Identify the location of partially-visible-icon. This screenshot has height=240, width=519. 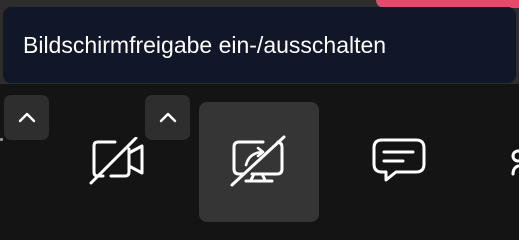
(511, 165).